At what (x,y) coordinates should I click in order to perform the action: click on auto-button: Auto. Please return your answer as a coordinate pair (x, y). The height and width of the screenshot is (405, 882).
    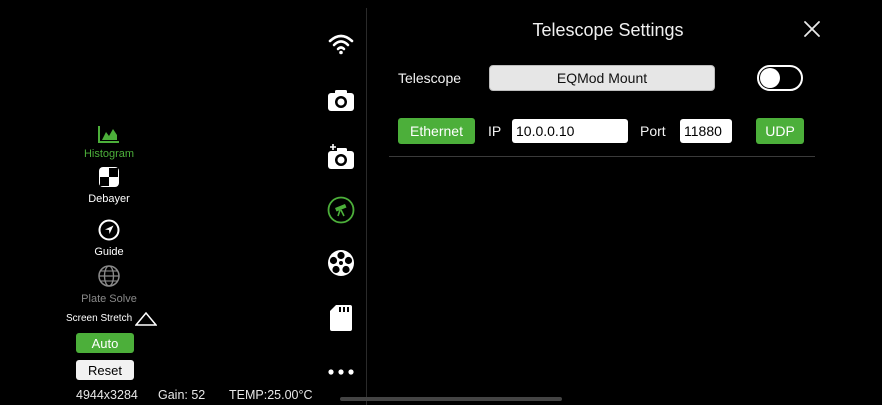
    Looking at the image, I should click on (105, 343).